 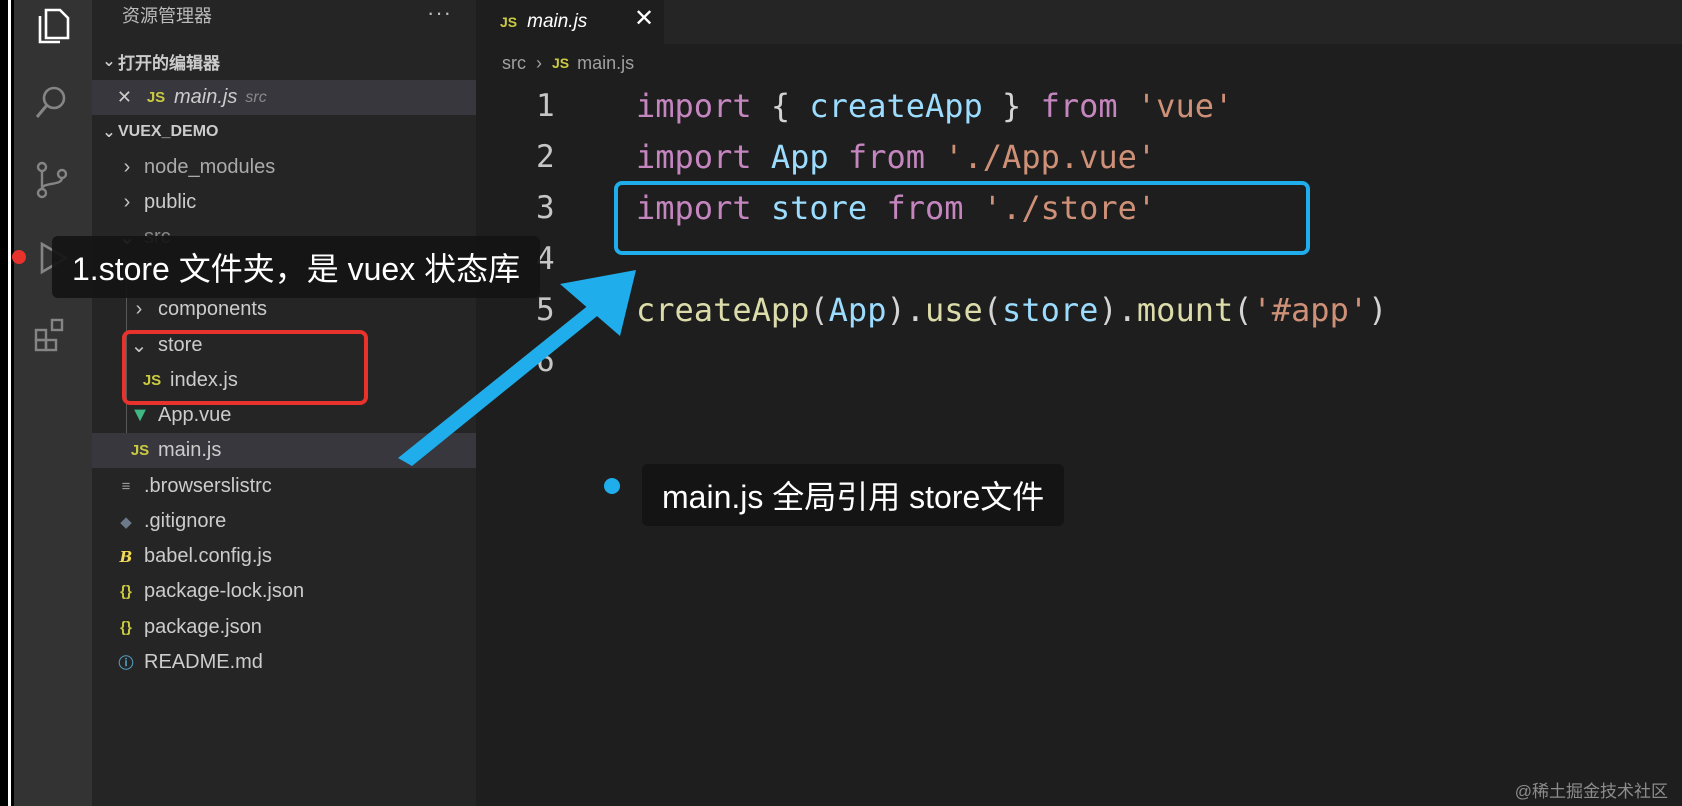 I want to click on code-token: {, so click(x=780, y=106).